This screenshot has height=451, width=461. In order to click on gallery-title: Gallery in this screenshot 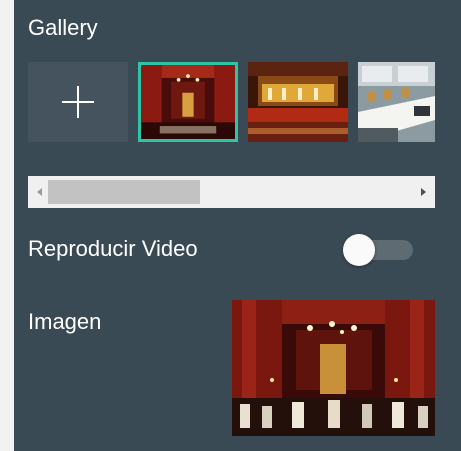, I will do `click(63, 27)`.